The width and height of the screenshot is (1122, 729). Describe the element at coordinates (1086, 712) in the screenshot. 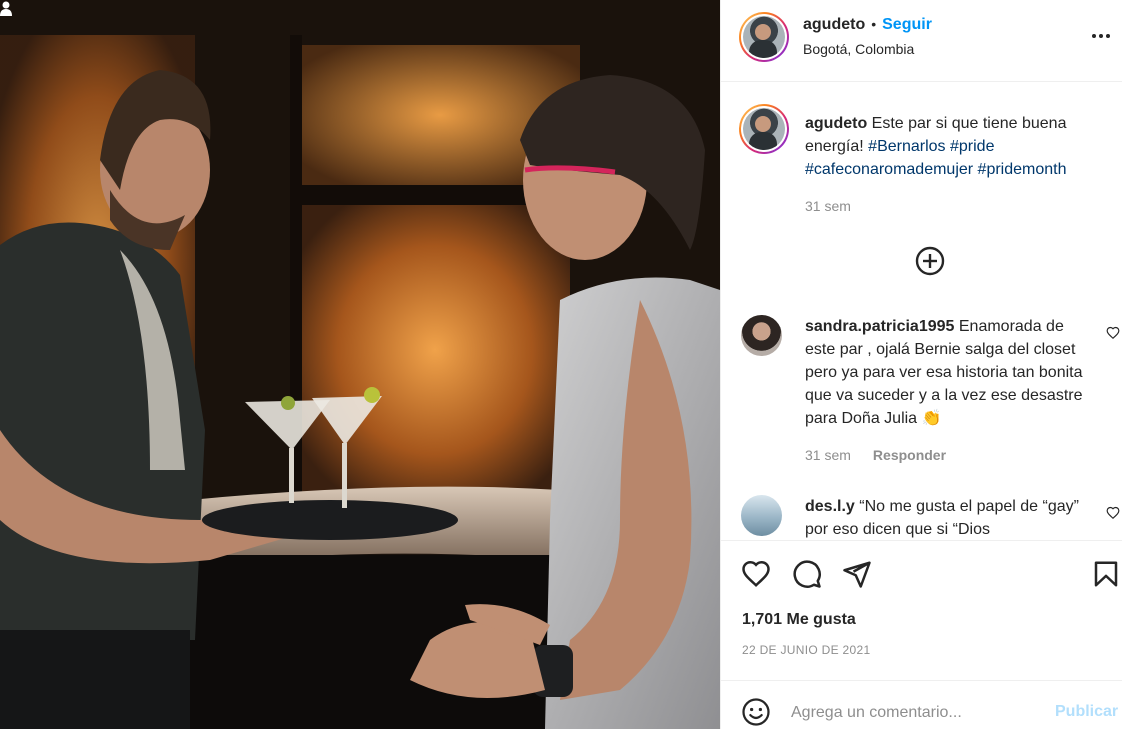

I see `post-comment-button: Publicar` at that location.